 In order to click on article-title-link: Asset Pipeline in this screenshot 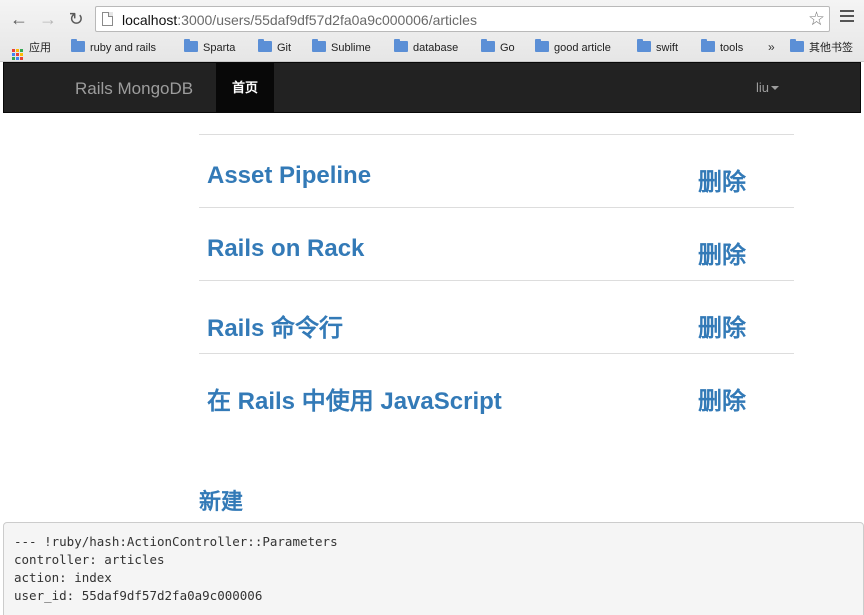, I will do `click(289, 176)`.